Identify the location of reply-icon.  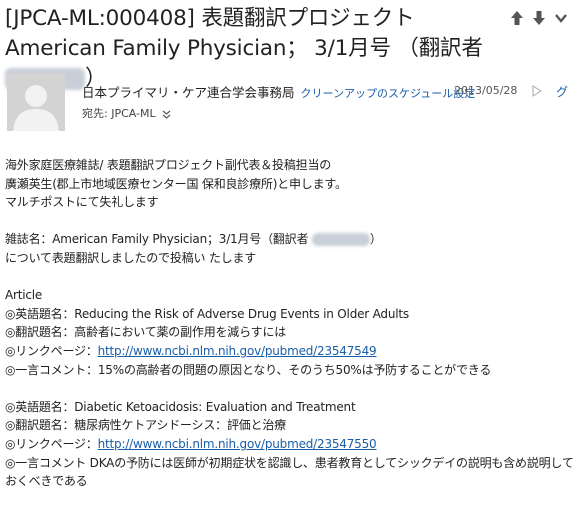
(537, 91).